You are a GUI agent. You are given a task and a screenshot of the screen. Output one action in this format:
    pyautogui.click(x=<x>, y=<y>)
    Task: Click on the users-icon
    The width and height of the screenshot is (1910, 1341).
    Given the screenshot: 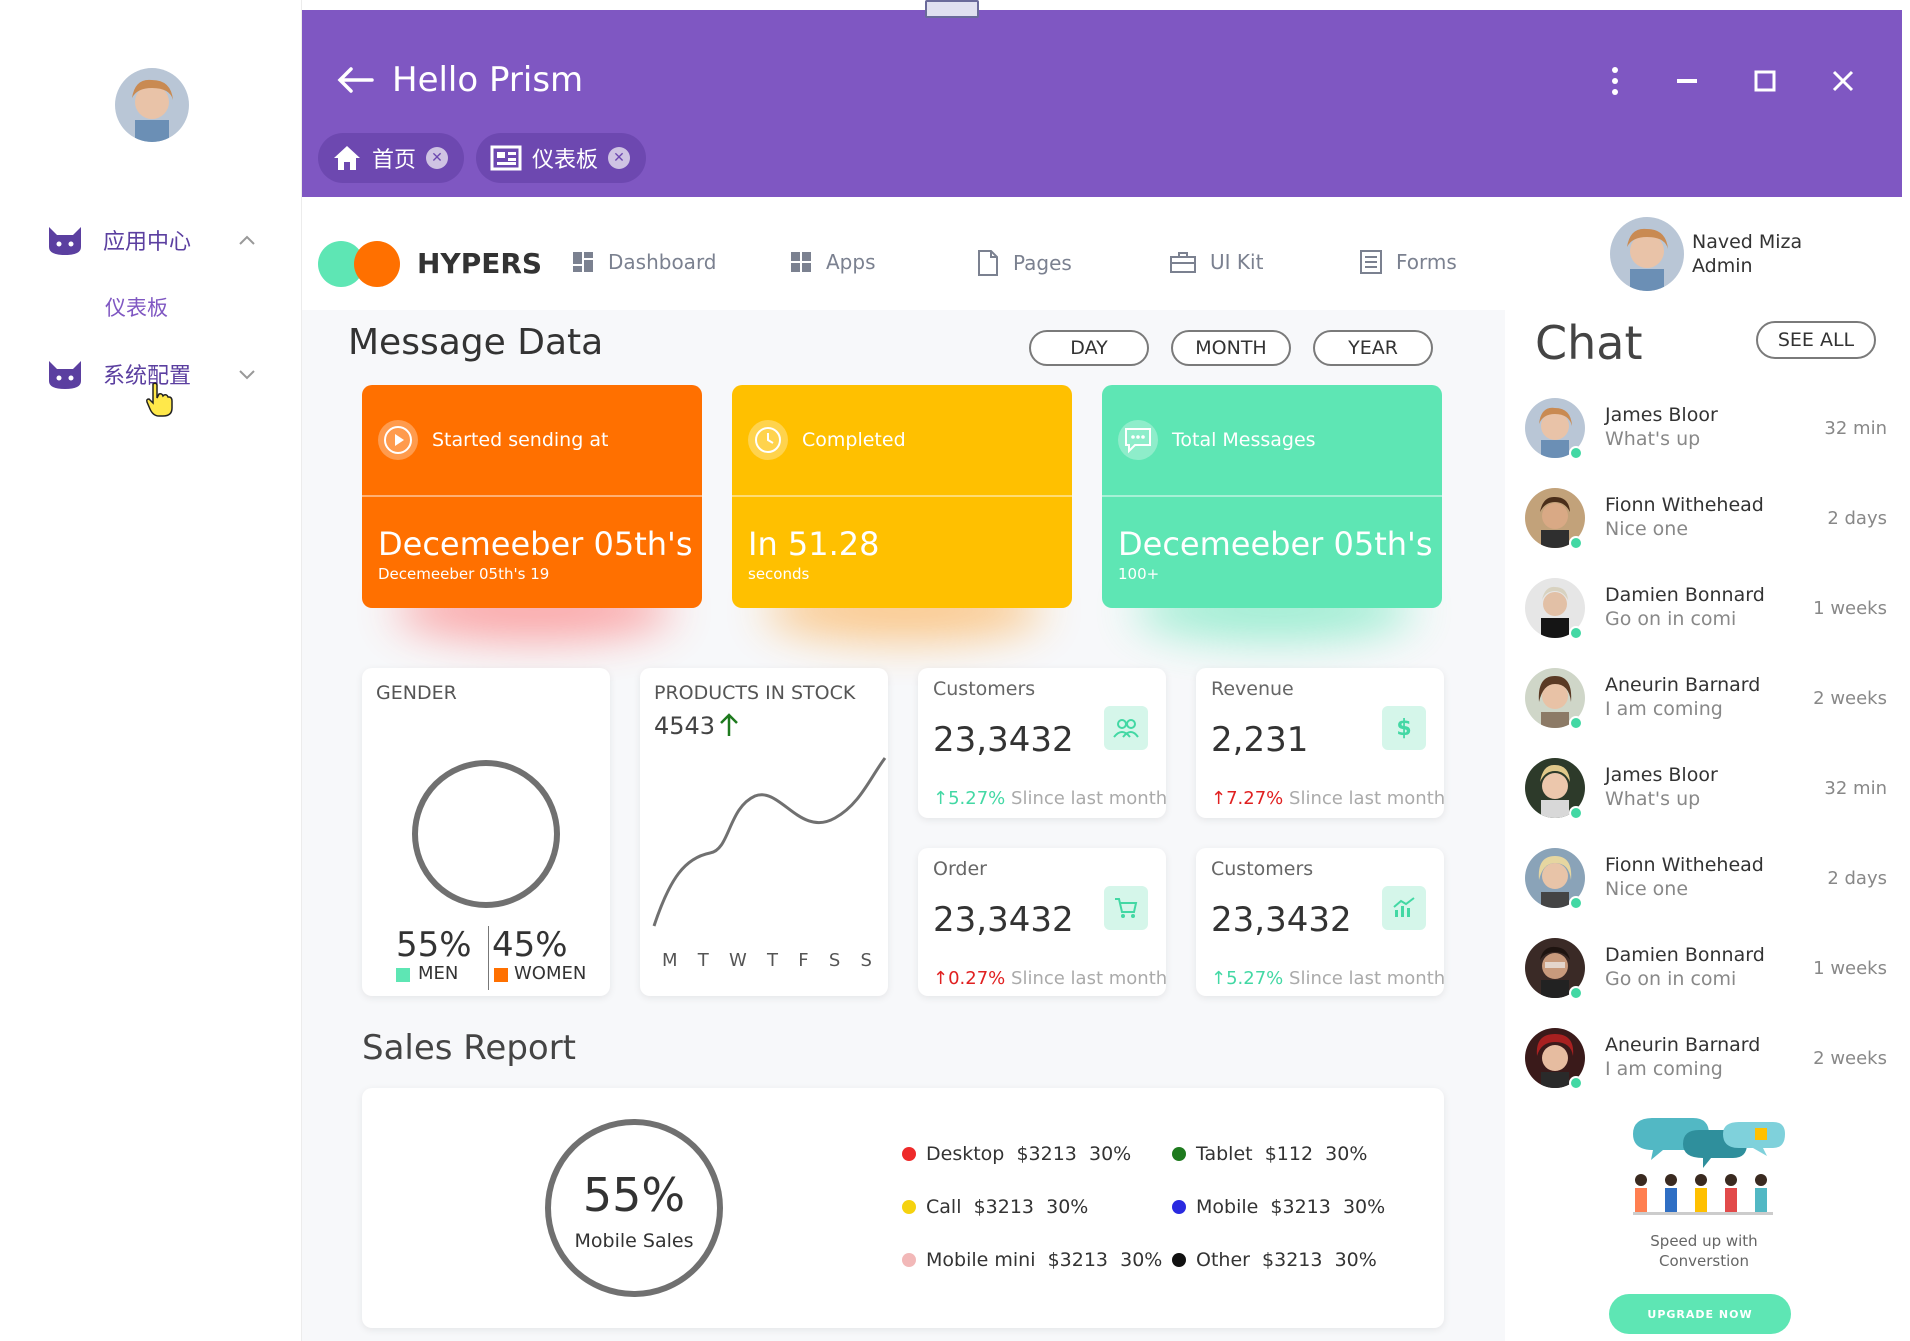 What is the action you would take?
    pyautogui.click(x=1126, y=728)
    